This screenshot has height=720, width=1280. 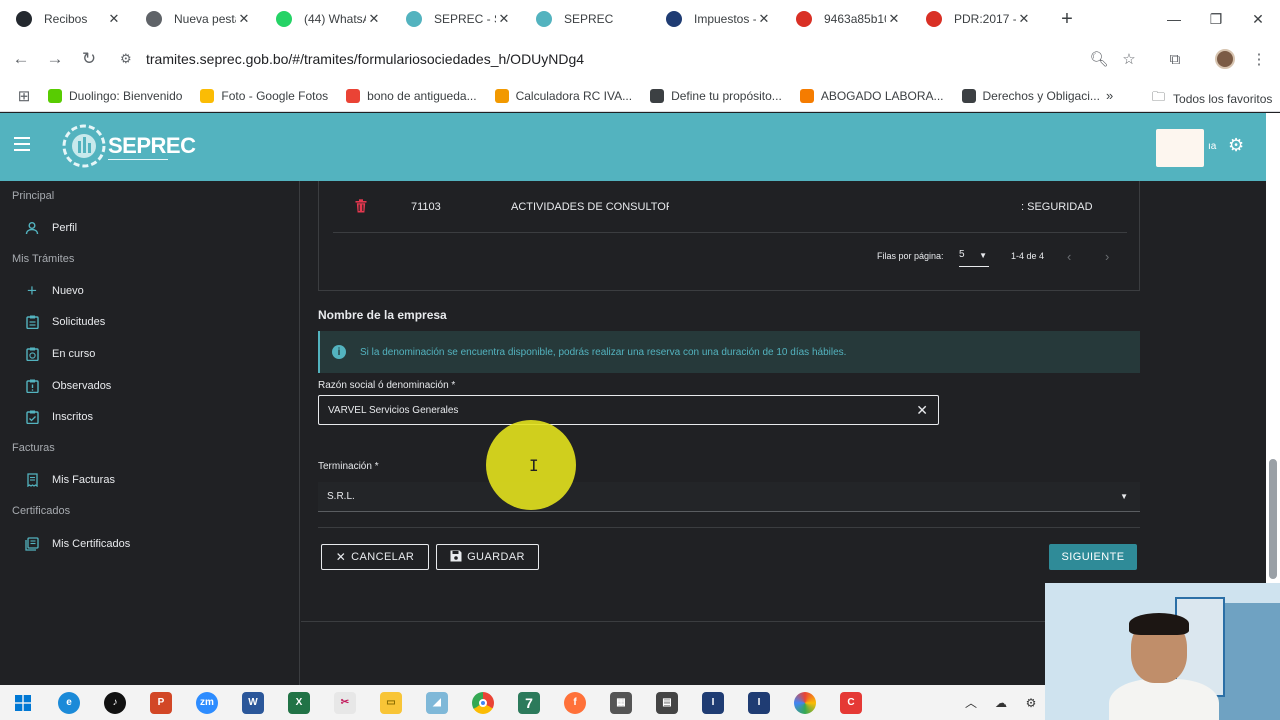 I want to click on cloud-sync-icon: ☁, so click(x=1001, y=702).